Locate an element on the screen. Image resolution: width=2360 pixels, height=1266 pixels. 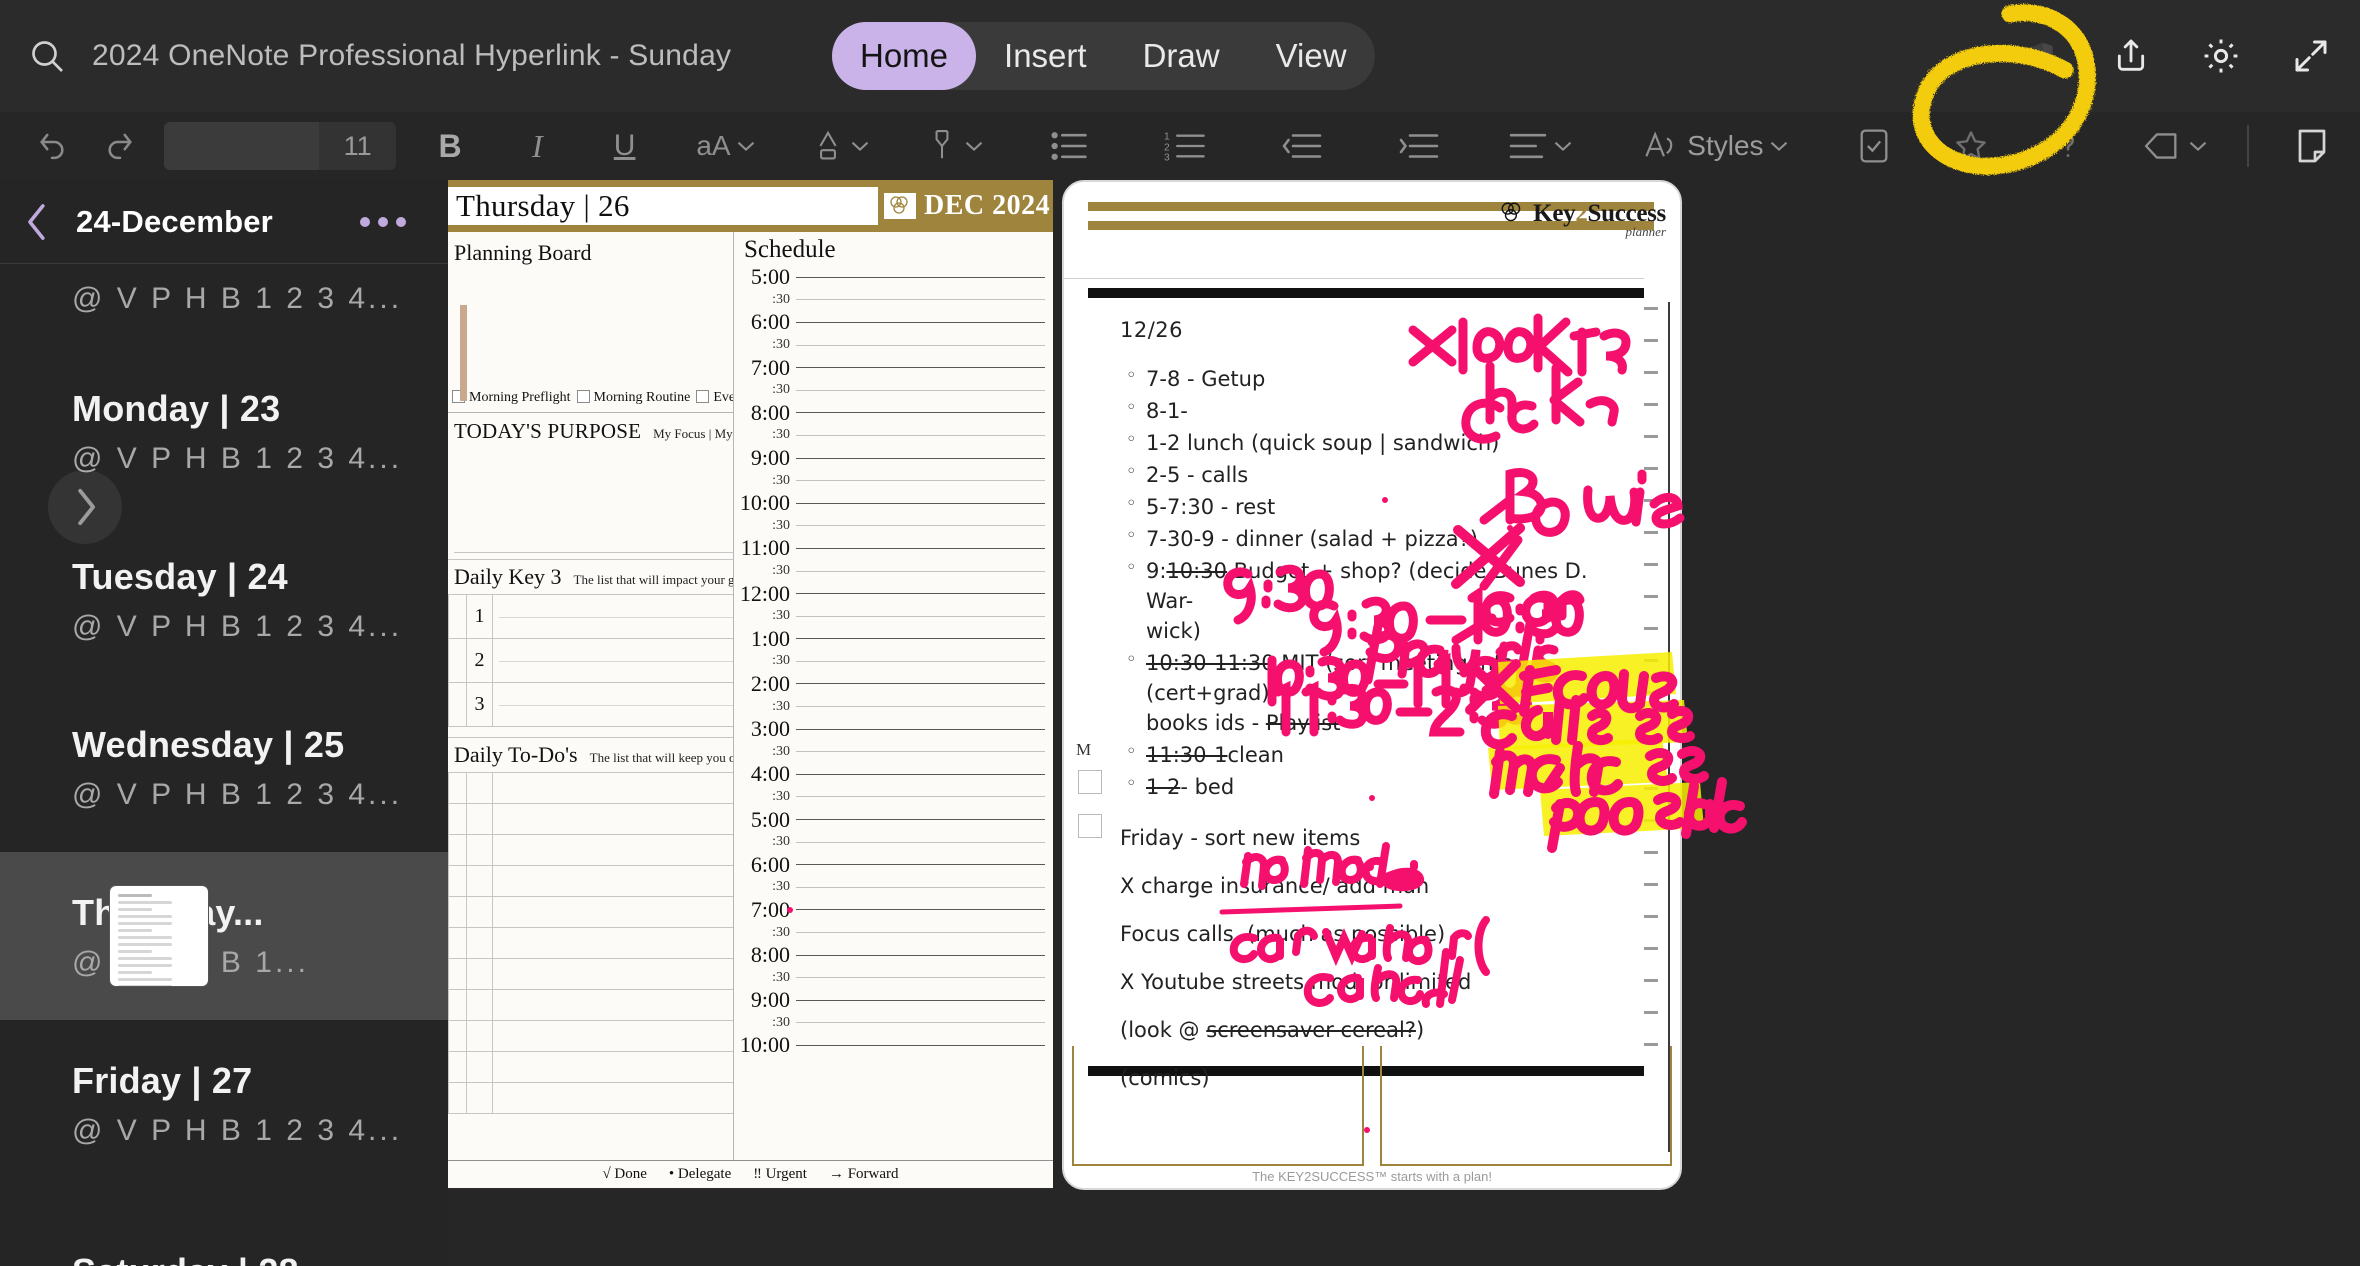
schedule-hour-row: 12:00 is located at coordinates (893, 593).